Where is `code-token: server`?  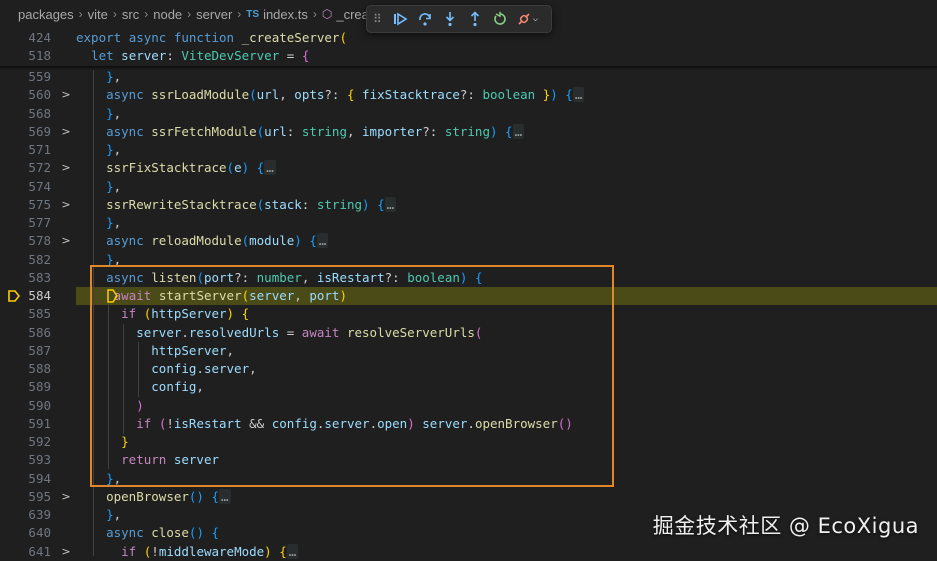
code-token: server is located at coordinates (159, 332).